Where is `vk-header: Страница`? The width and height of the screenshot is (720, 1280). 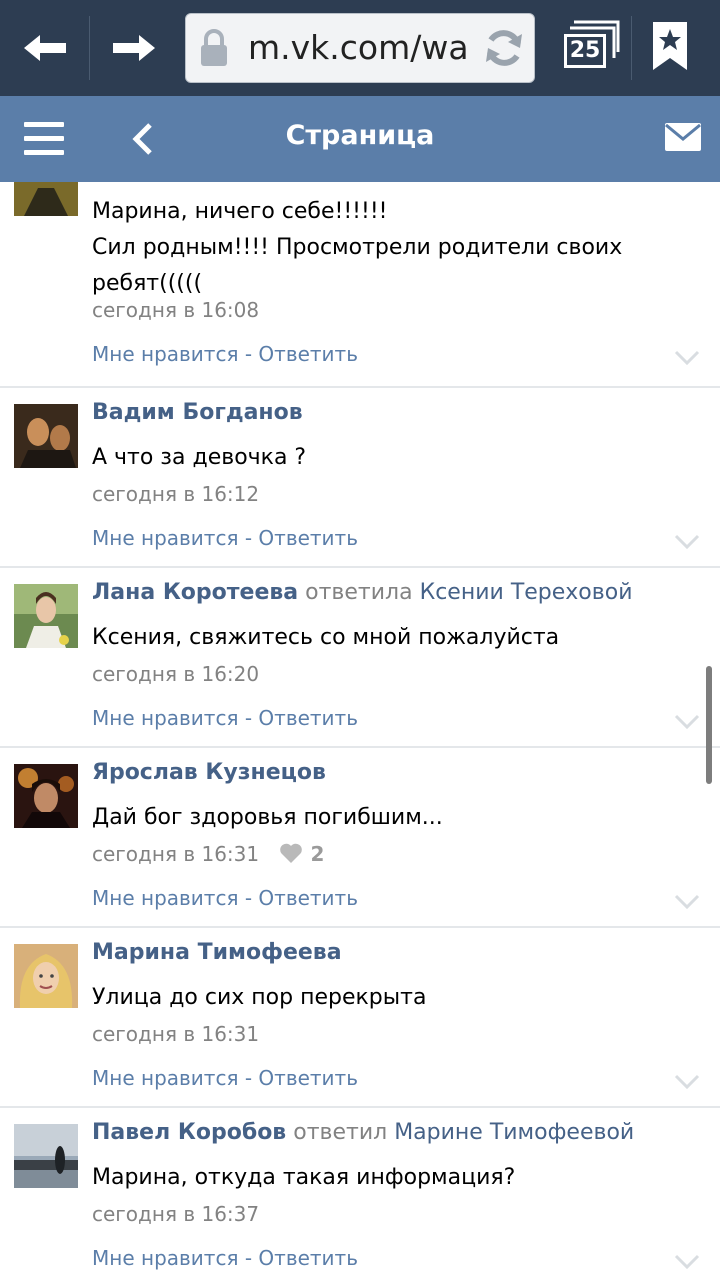 vk-header: Страница is located at coordinates (360, 139).